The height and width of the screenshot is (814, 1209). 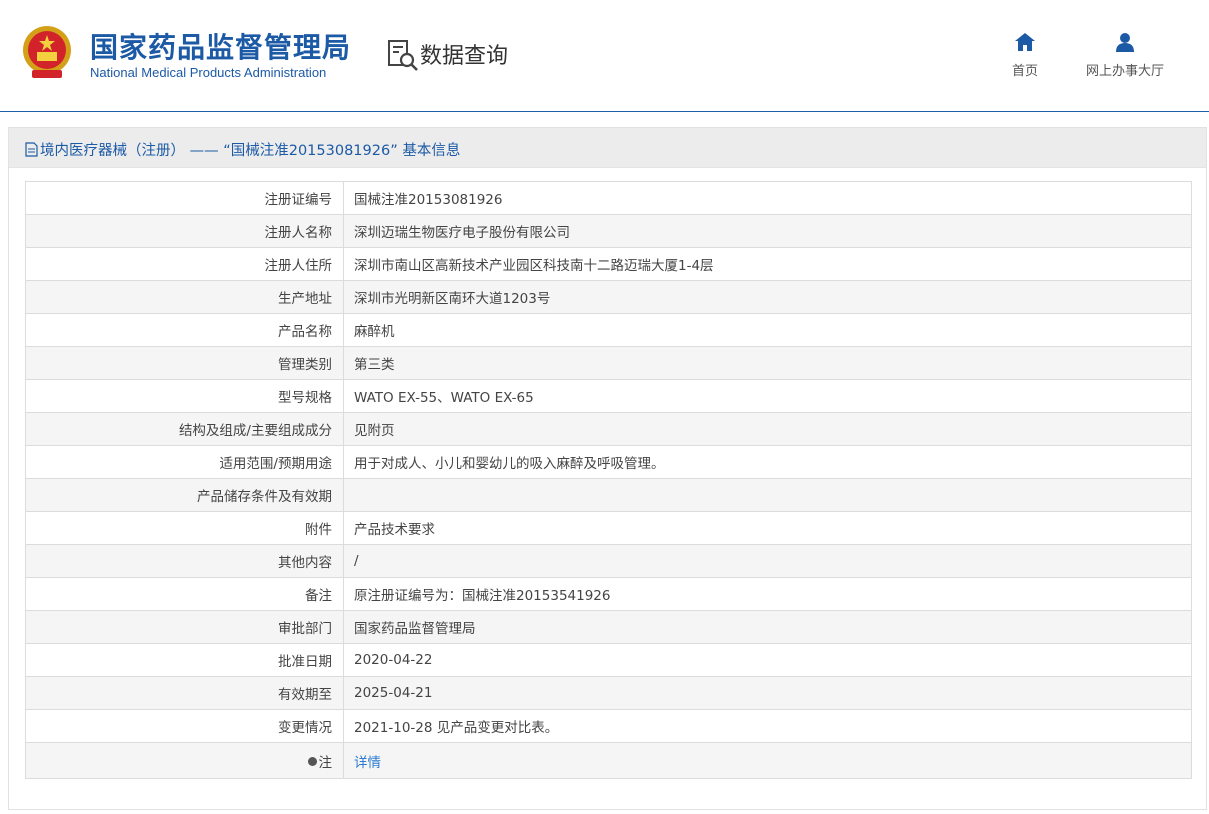 I want to click on table-row: 生产地址 深圳市光明新区南环大道1203号, so click(x=608, y=297).